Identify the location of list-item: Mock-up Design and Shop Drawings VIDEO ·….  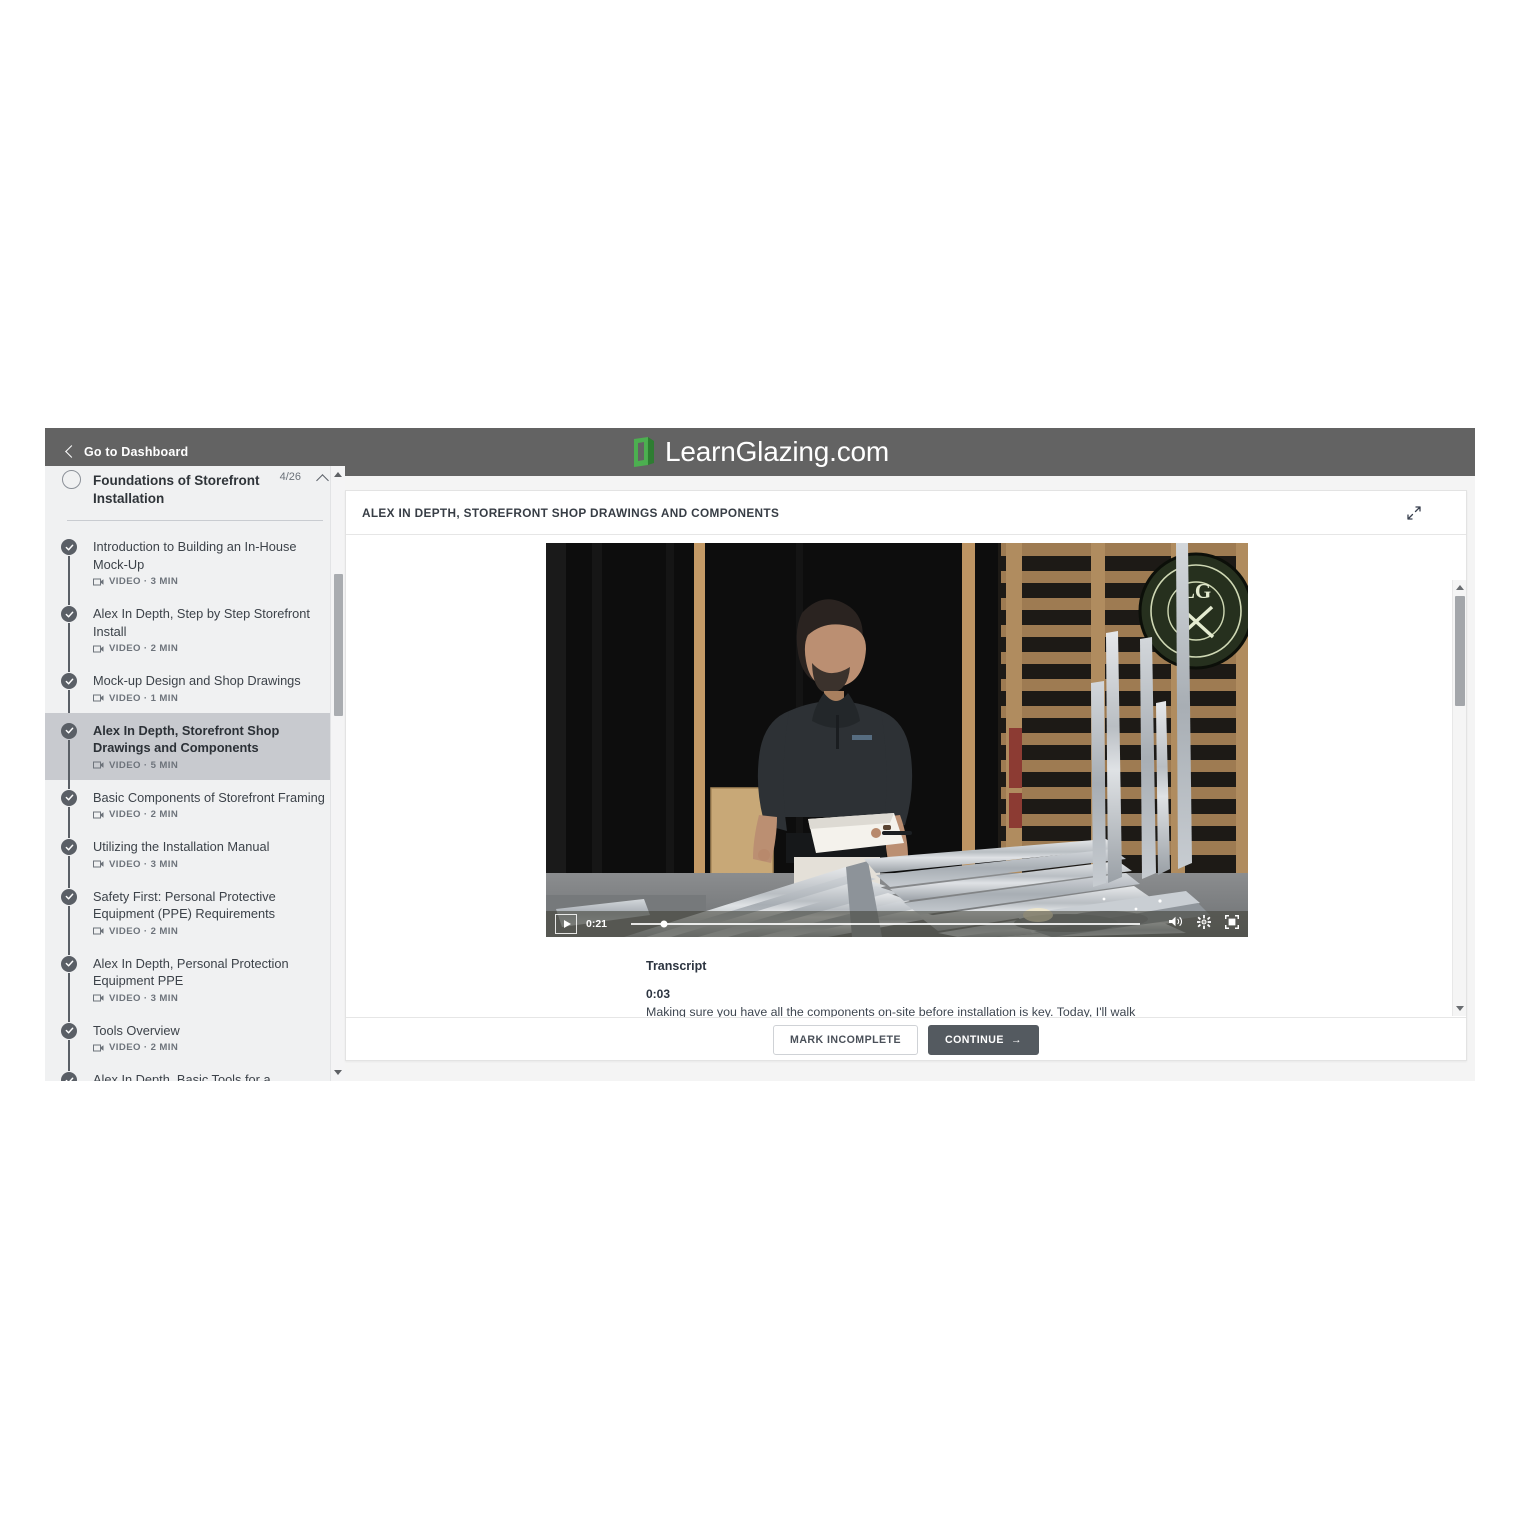
(195, 692).